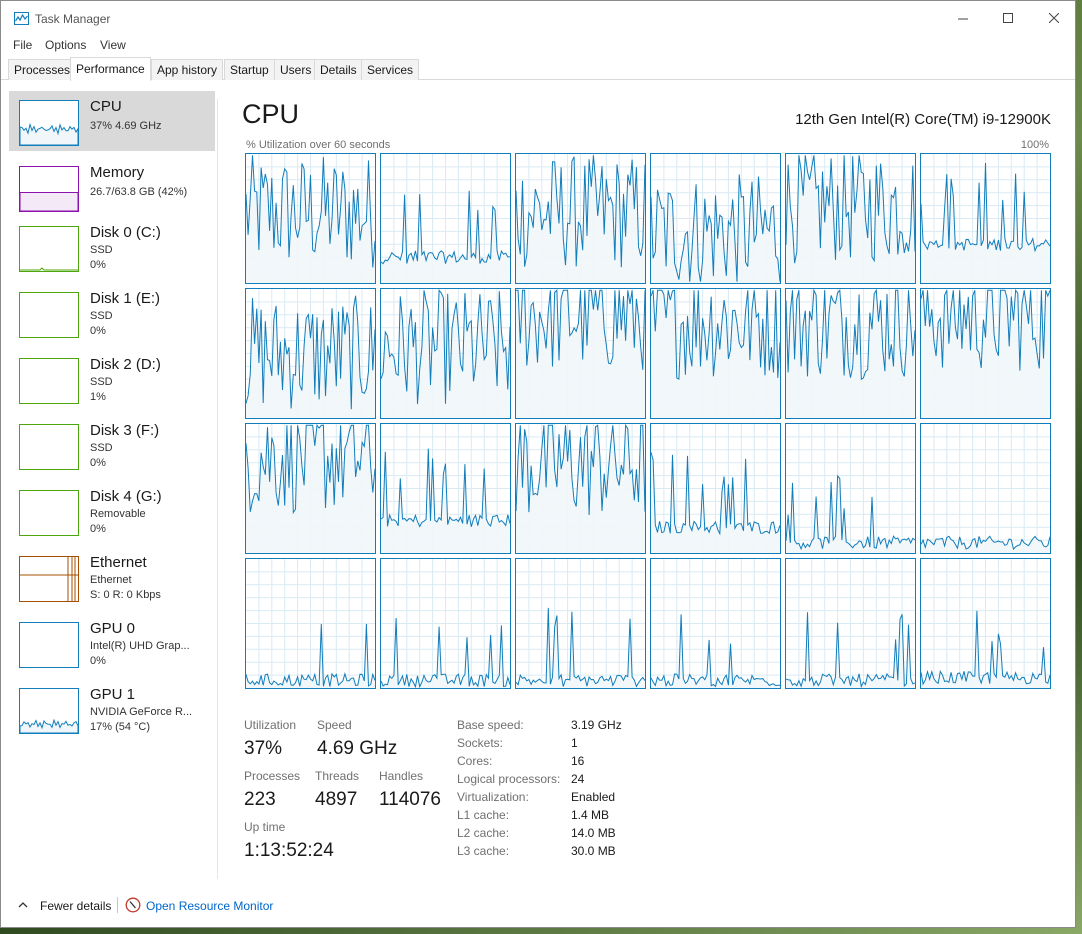 This screenshot has width=1082, height=934. Describe the element at coordinates (272, 776) in the screenshot. I see `processes-label: Processes` at that location.